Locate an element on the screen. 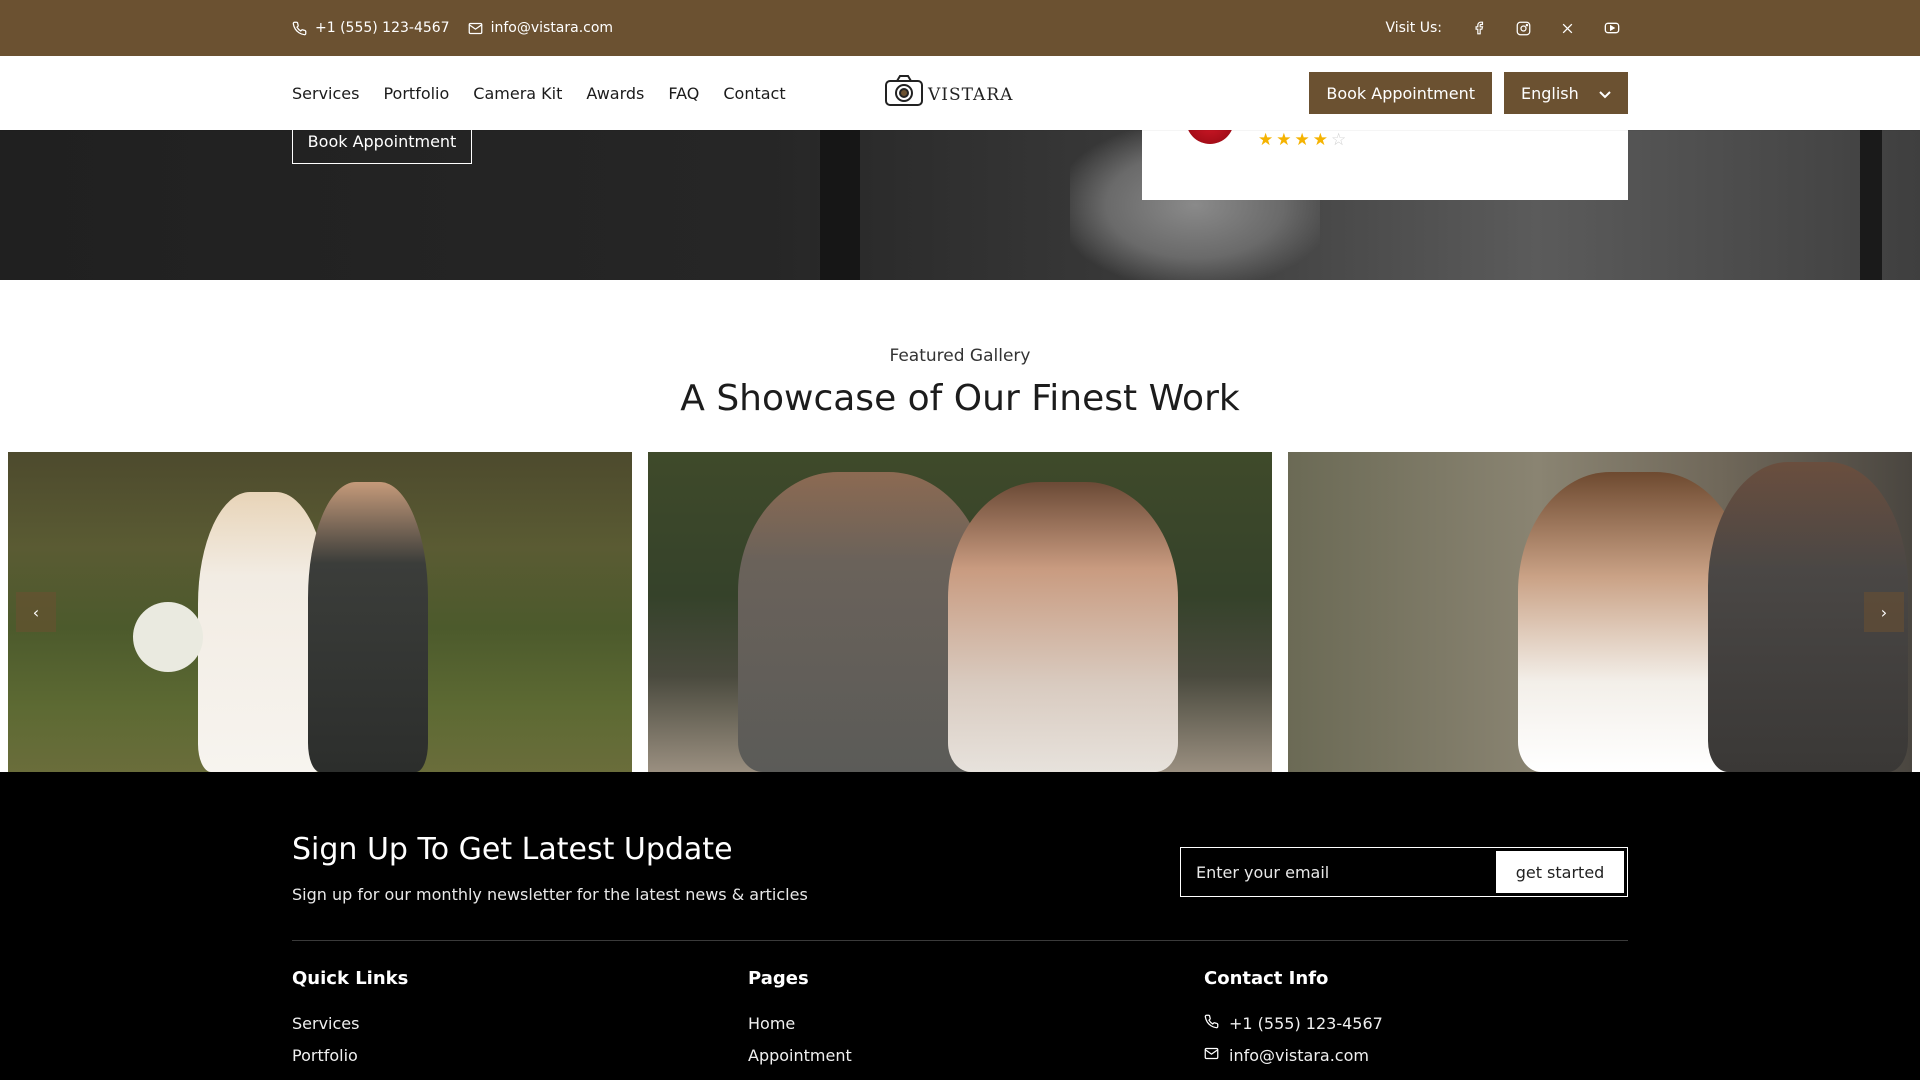  footer-link-services: Services is located at coordinates (350, 1023).